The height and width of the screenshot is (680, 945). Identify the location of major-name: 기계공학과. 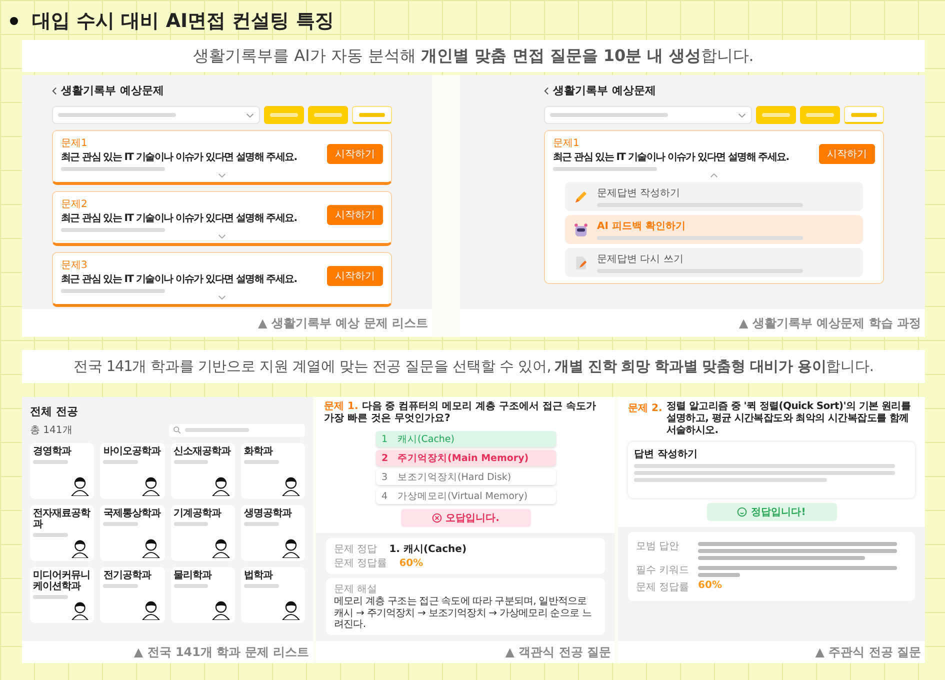
(198, 513).